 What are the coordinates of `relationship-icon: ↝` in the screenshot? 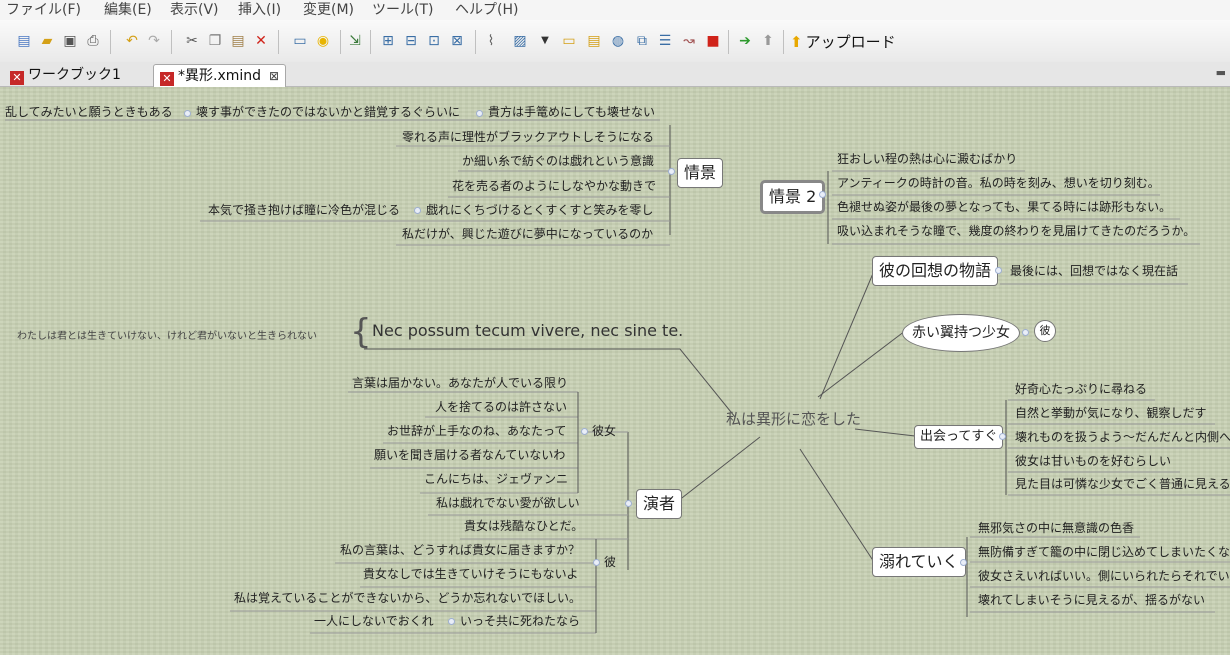 It's located at (689, 41).